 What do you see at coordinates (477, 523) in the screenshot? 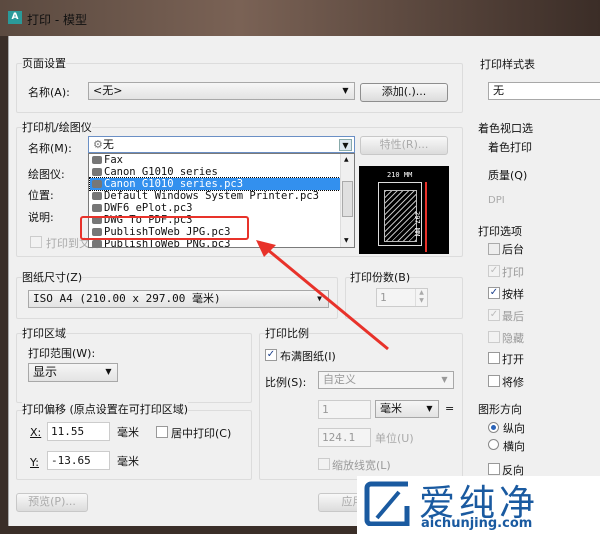
I see `watermark-url: aichunjing.com` at bounding box center [477, 523].